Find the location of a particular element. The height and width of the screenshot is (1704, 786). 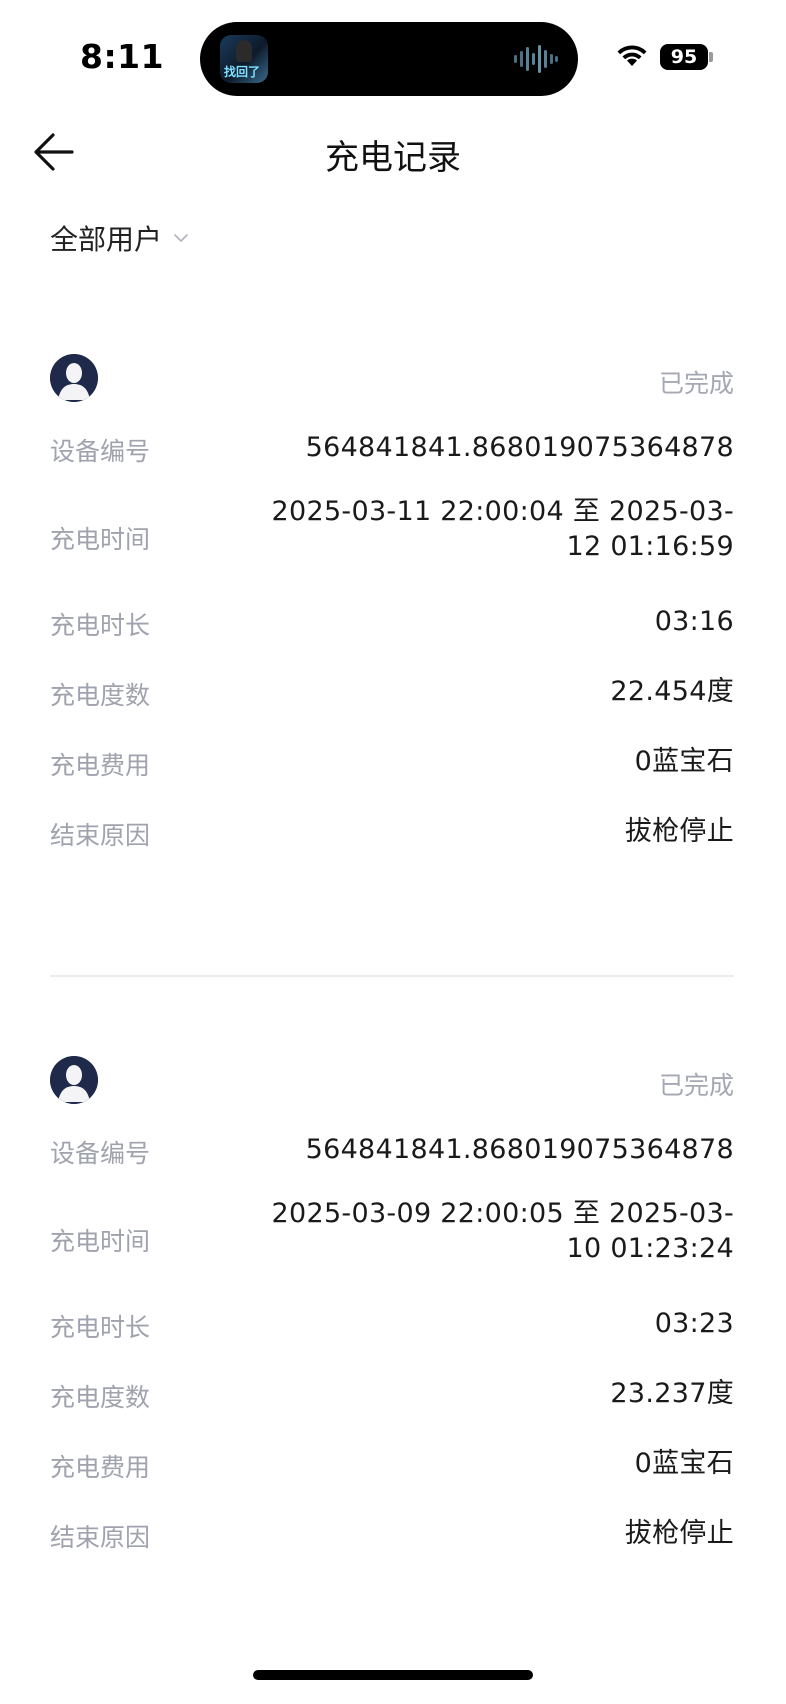

duration-value: 03:23 is located at coordinates (694, 1323).